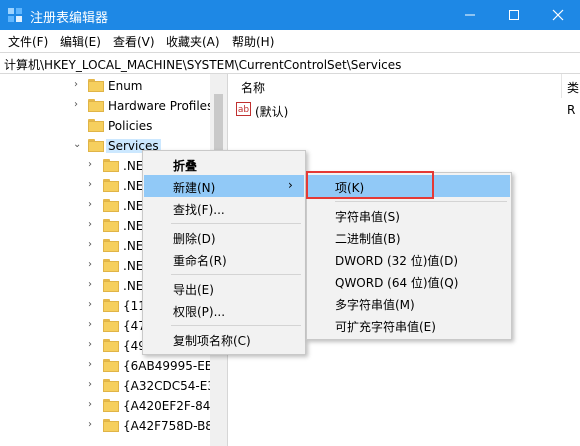 Image resolution: width=580 pixels, height=446 pixels. I want to click on tree-item: › {A42F758D-B8, so click(105, 426).